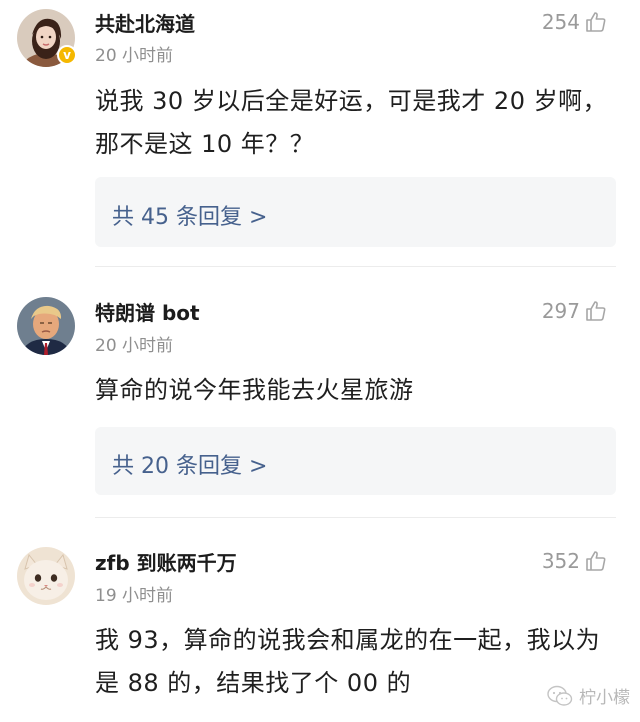 Image resolution: width=640 pixels, height=722 pixels. I want to click on comment-text: 我 93，算命的说我会和属龙的在一起，我以为是 88 的，结果找了个 00 的, so click(348, 661).